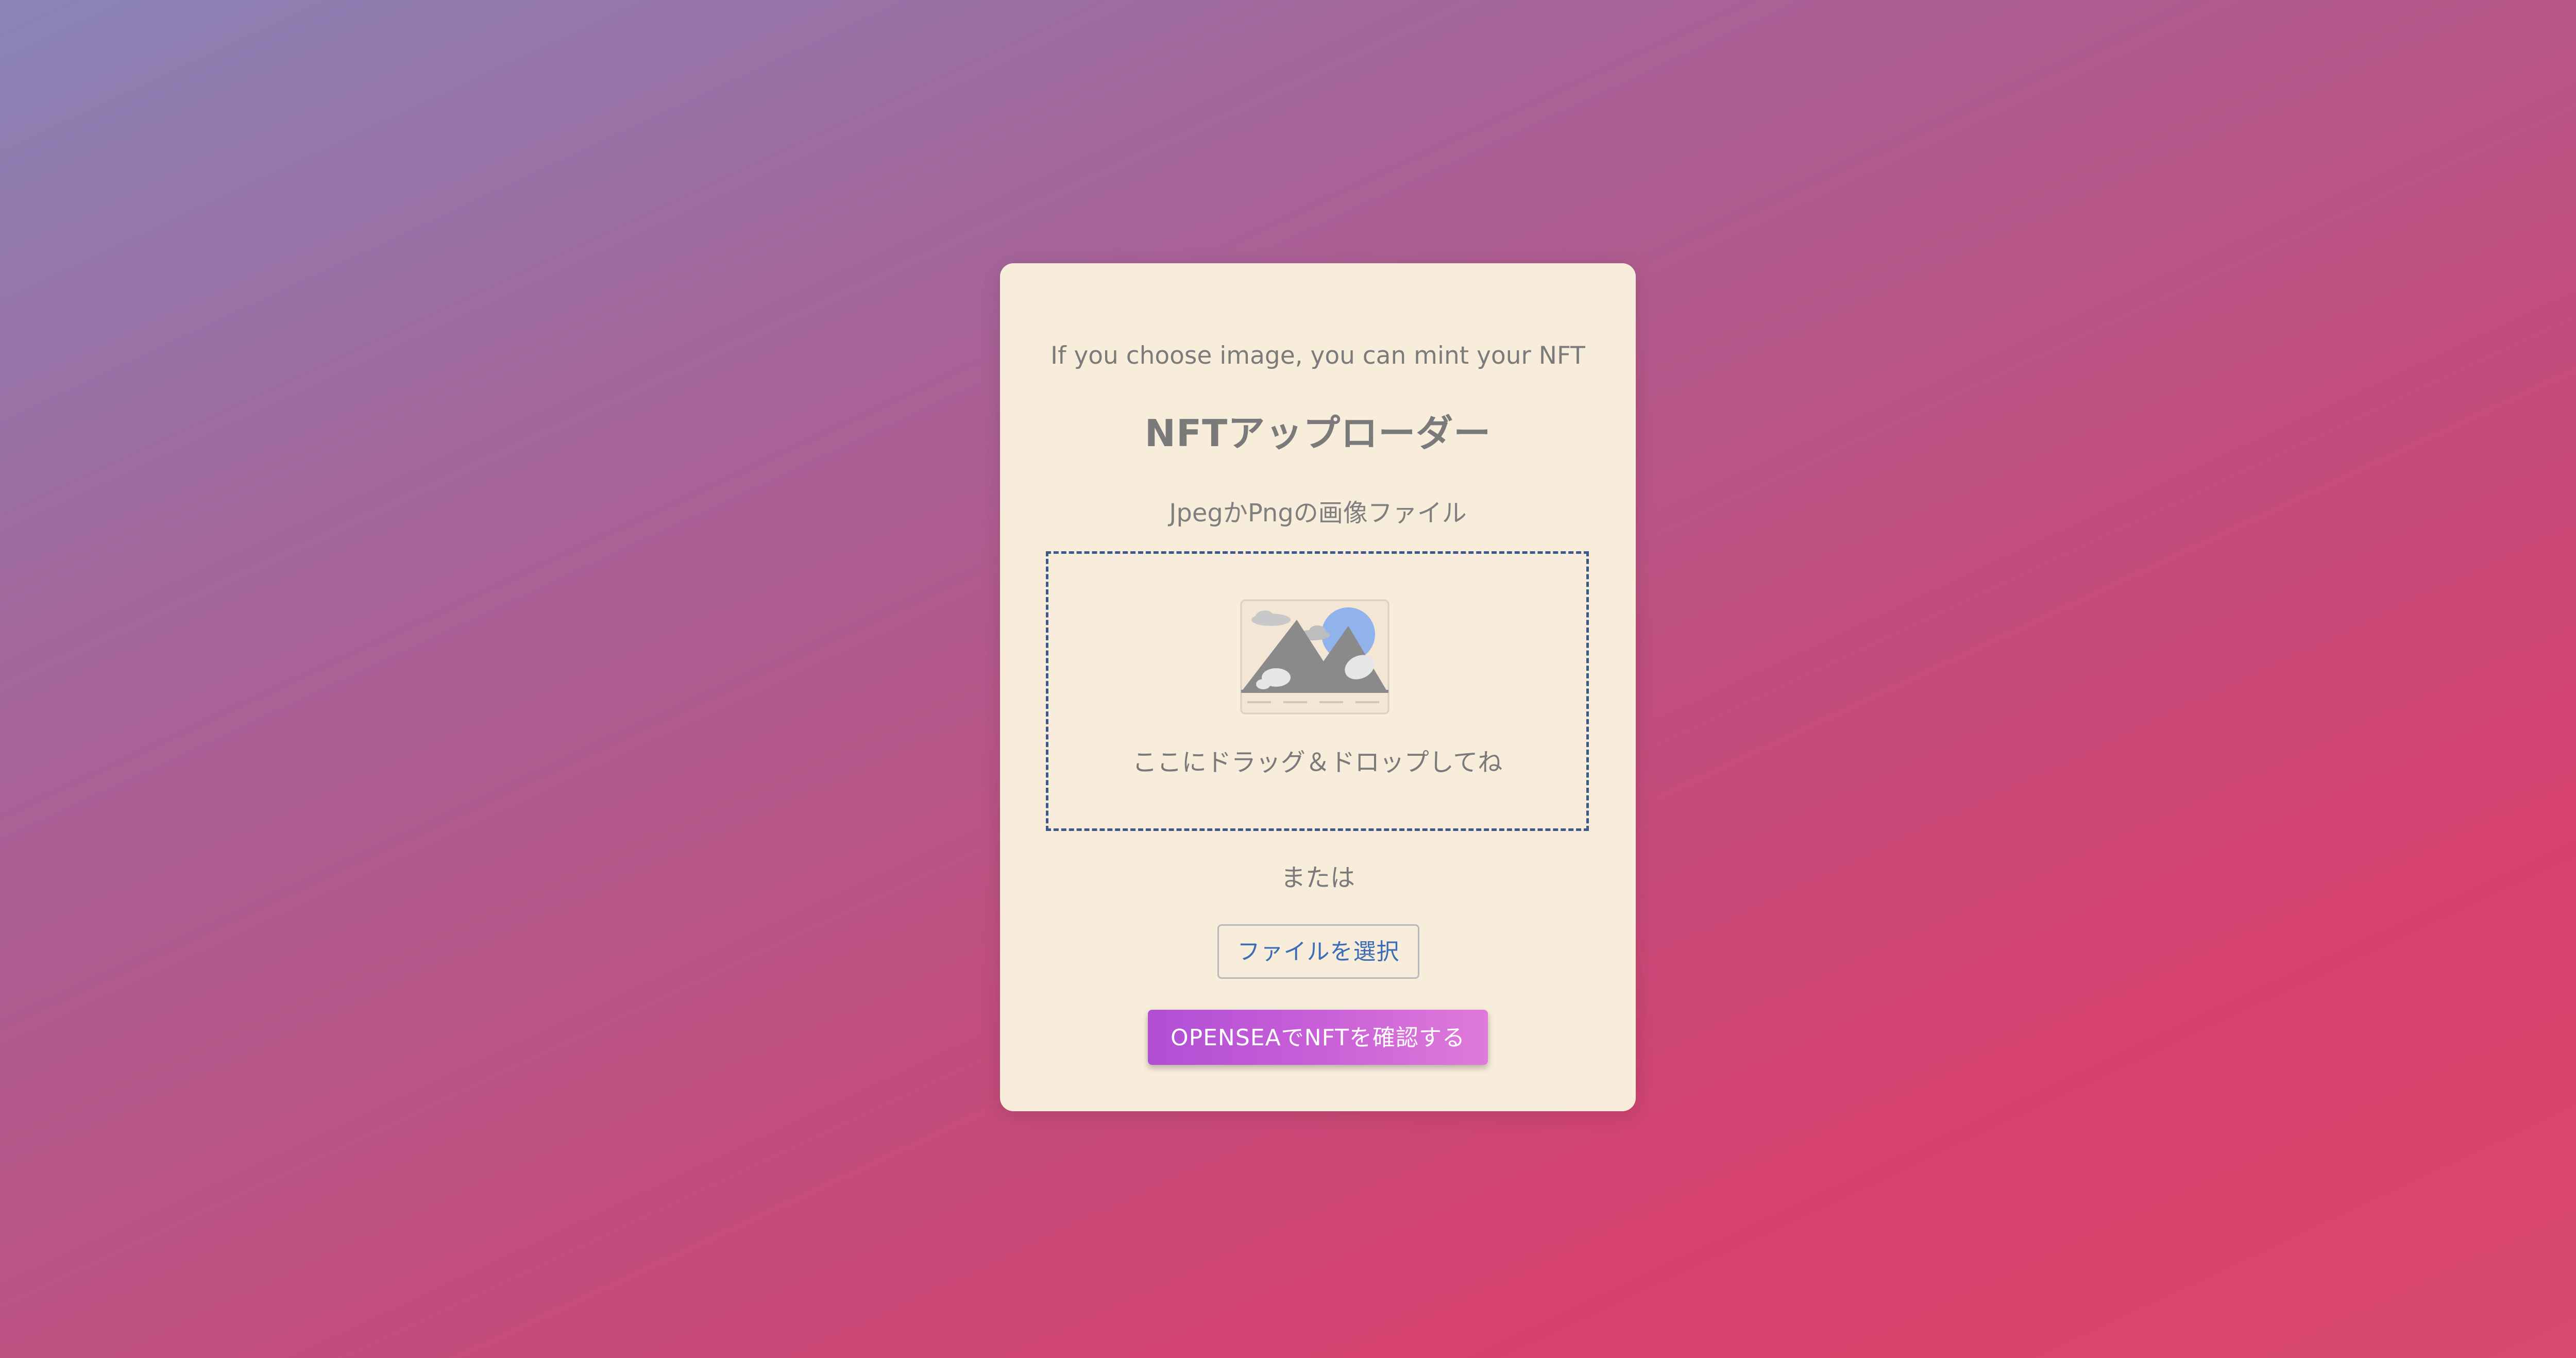 Image resolution: width=2576 pixels, height=1358 pixels. I want to click on image-dropzone: ここにドラッグ＆ドロップしてね, so click(1318, 691).